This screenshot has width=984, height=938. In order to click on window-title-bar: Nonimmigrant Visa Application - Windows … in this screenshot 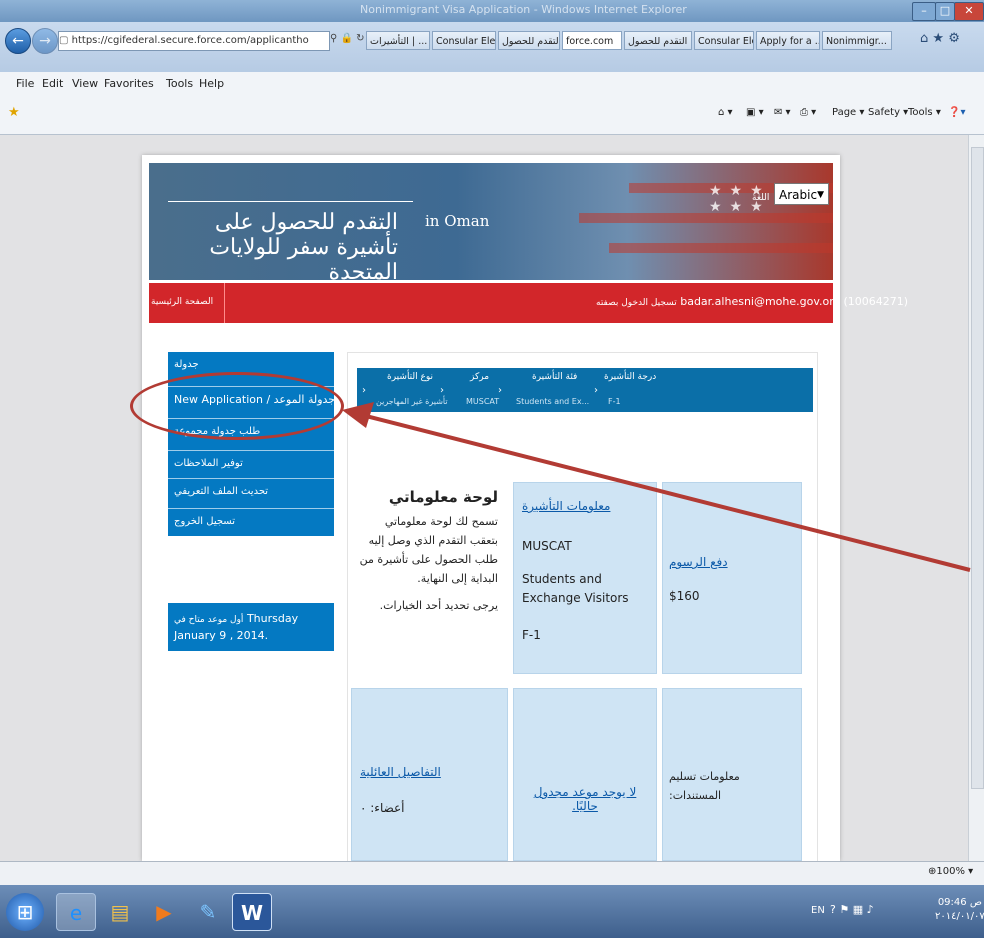, I will do `click(492, 11)`.